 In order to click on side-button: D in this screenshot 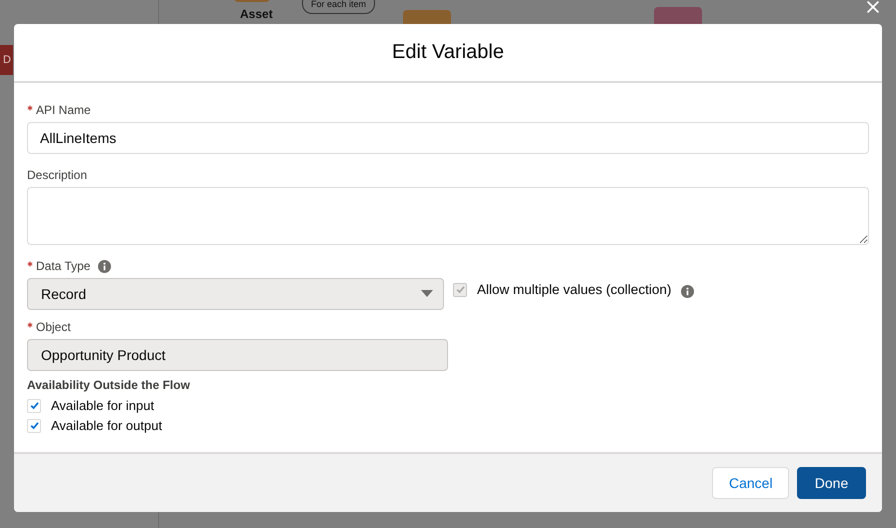, I will do `click(6, 60)`.